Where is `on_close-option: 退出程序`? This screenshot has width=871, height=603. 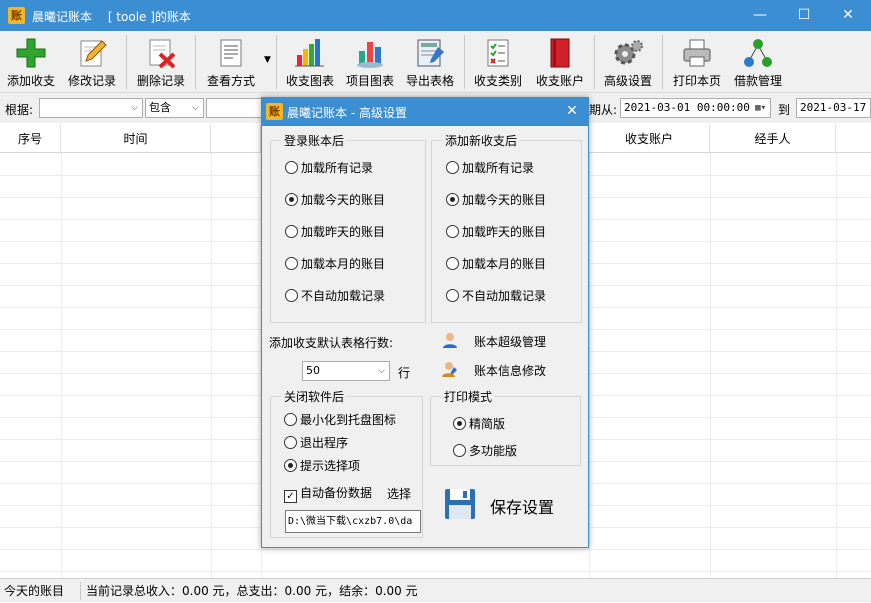 on_close-option: 退出程序 is located at coordinates (316, 443).